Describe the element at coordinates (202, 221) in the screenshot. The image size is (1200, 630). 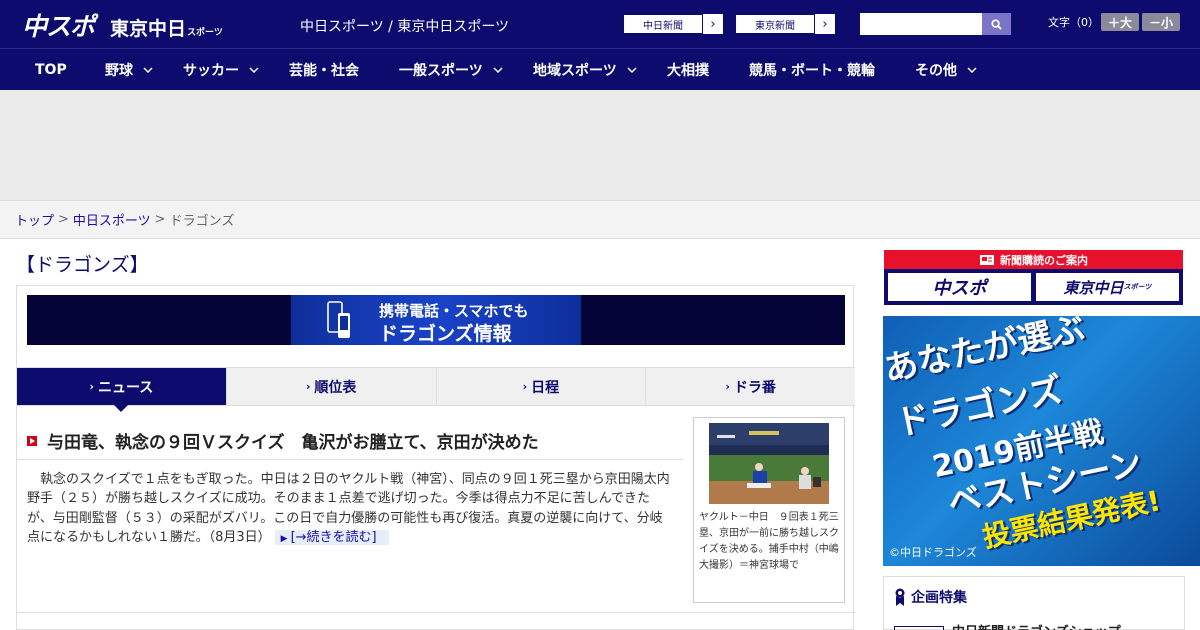
I see `breadcrumb-current: ドラゴンズ` at that location.